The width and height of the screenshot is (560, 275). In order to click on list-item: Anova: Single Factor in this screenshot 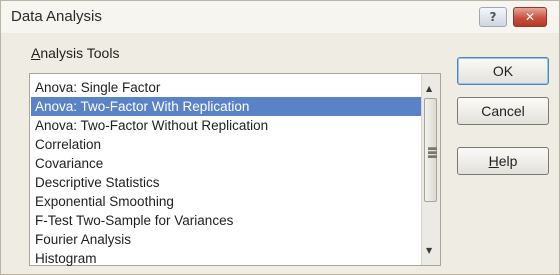, I will do `click(226, 87)`.